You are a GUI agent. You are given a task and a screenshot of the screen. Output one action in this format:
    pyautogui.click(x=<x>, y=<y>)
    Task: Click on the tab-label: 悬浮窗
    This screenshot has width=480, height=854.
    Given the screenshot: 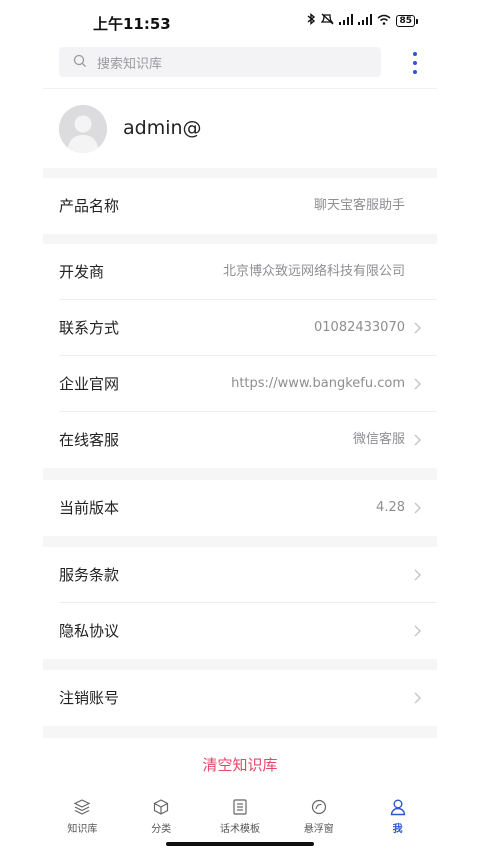 What is the action you would take?
    pyautogui.click(x=318, y=829)
    